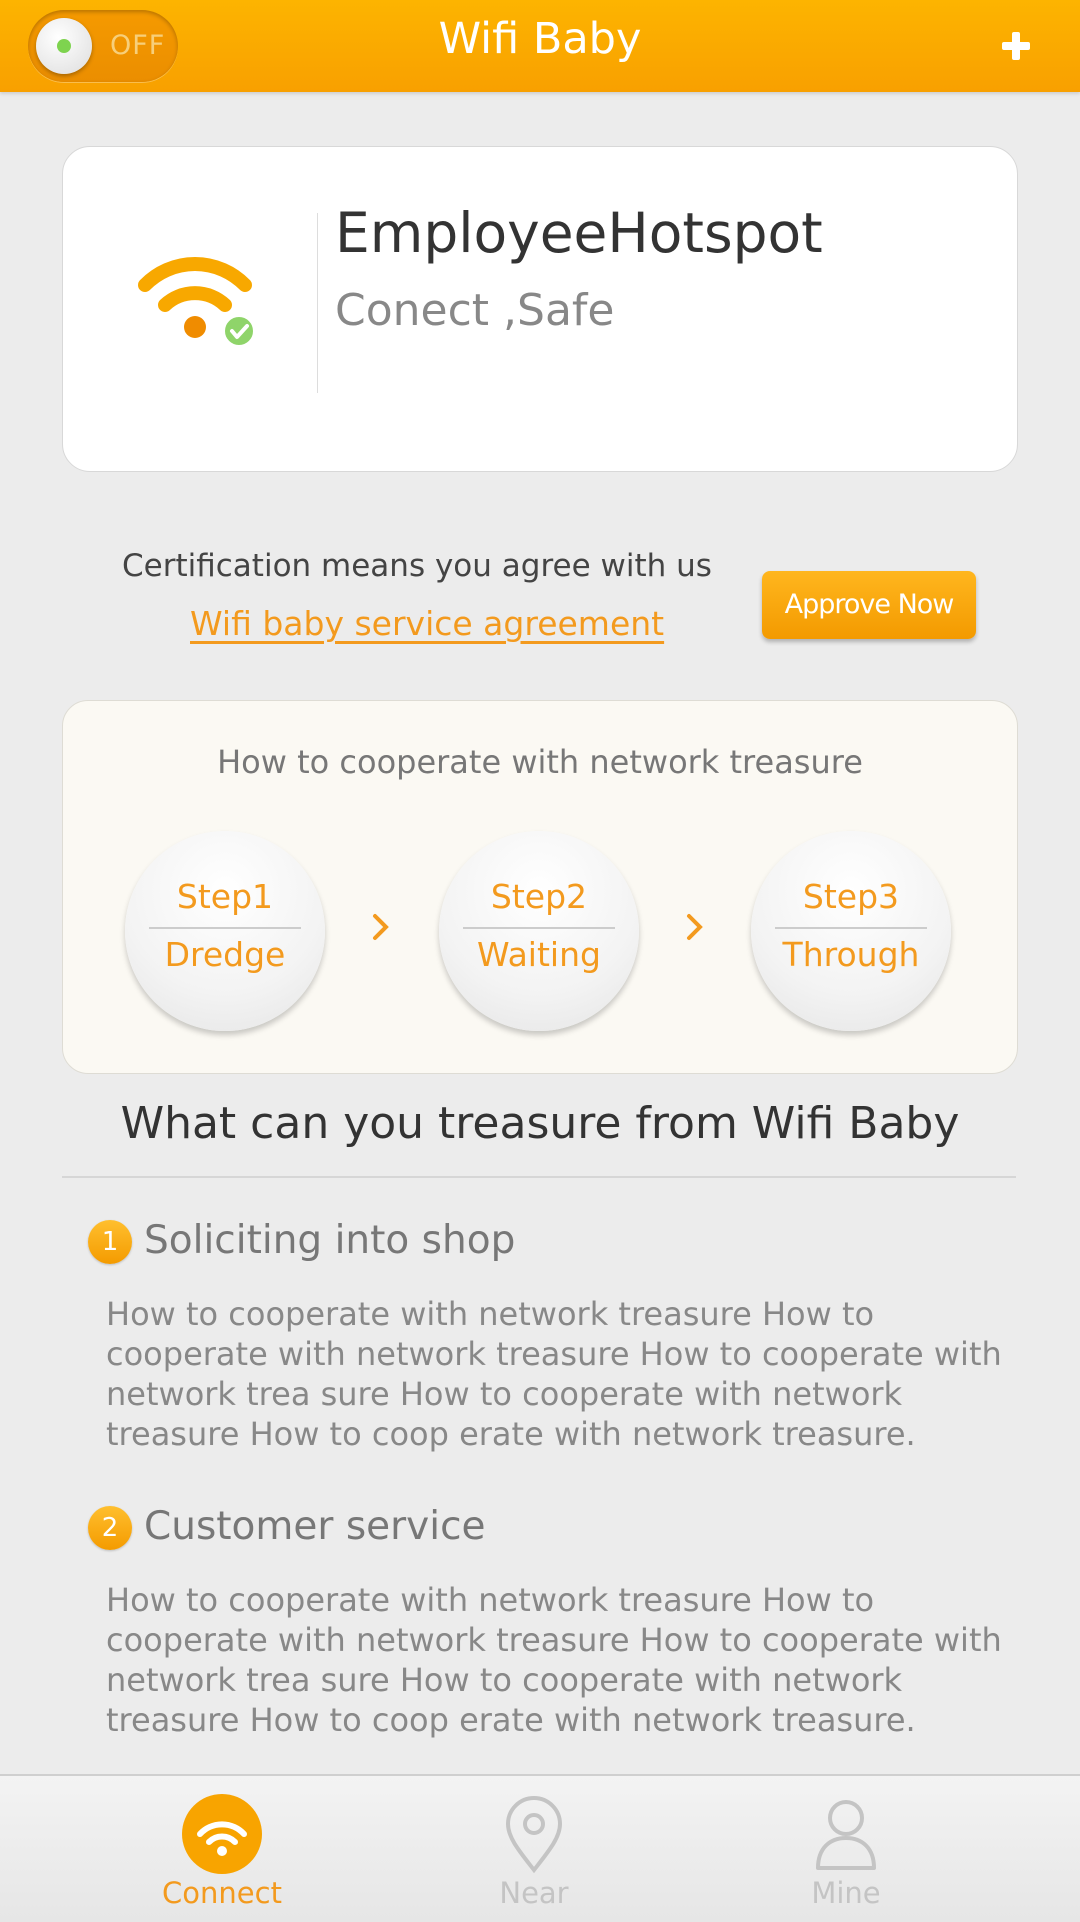 The image size is (1080, 1922). Describe the element at coordinates (579, 233) in the screenshot. I see `network-name: EmployeeHotspot` at that location.